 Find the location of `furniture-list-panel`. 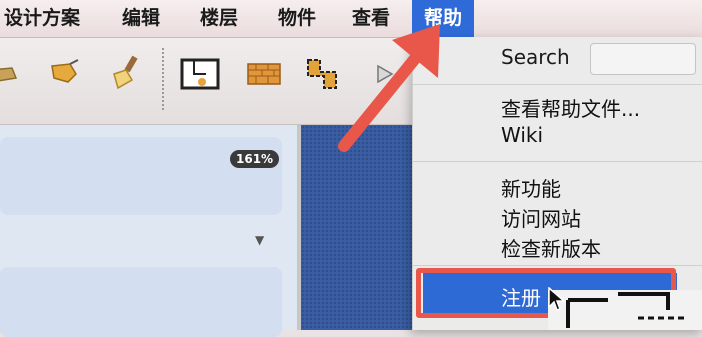

furniture-list-panel is located at coordinates (141, 302).